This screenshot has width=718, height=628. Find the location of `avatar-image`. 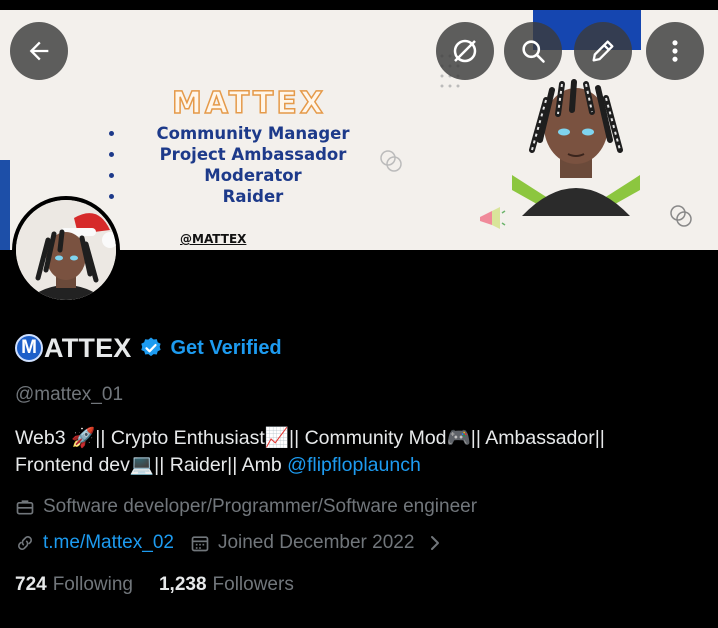

avatar-image is located at coordinates (66, 250).